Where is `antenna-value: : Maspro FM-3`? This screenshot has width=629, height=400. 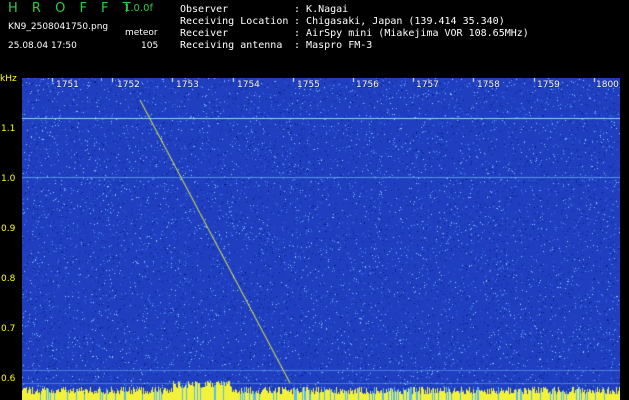 antenna-value: : Maspro FM-3 is located at coordinates (333, 45).